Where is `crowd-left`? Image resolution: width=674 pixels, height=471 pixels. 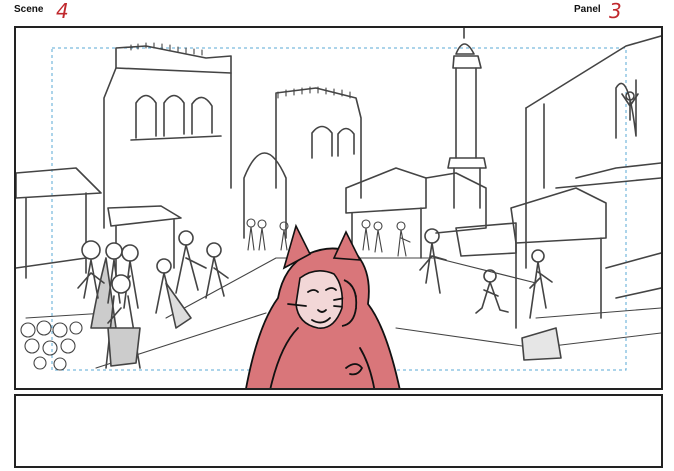 crowd-left is located at coordinates (153, 299).